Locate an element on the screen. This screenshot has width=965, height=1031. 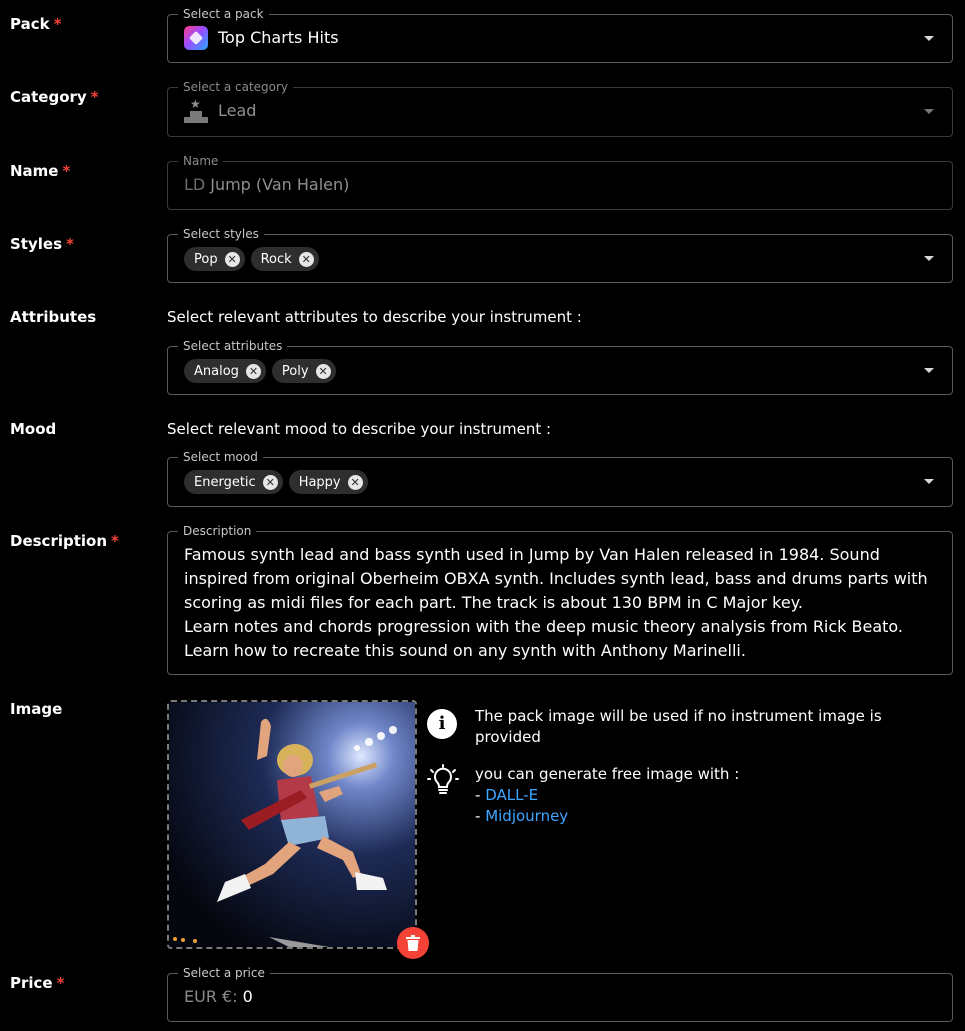
description-legend: Description is located at coordinates (217, 531).